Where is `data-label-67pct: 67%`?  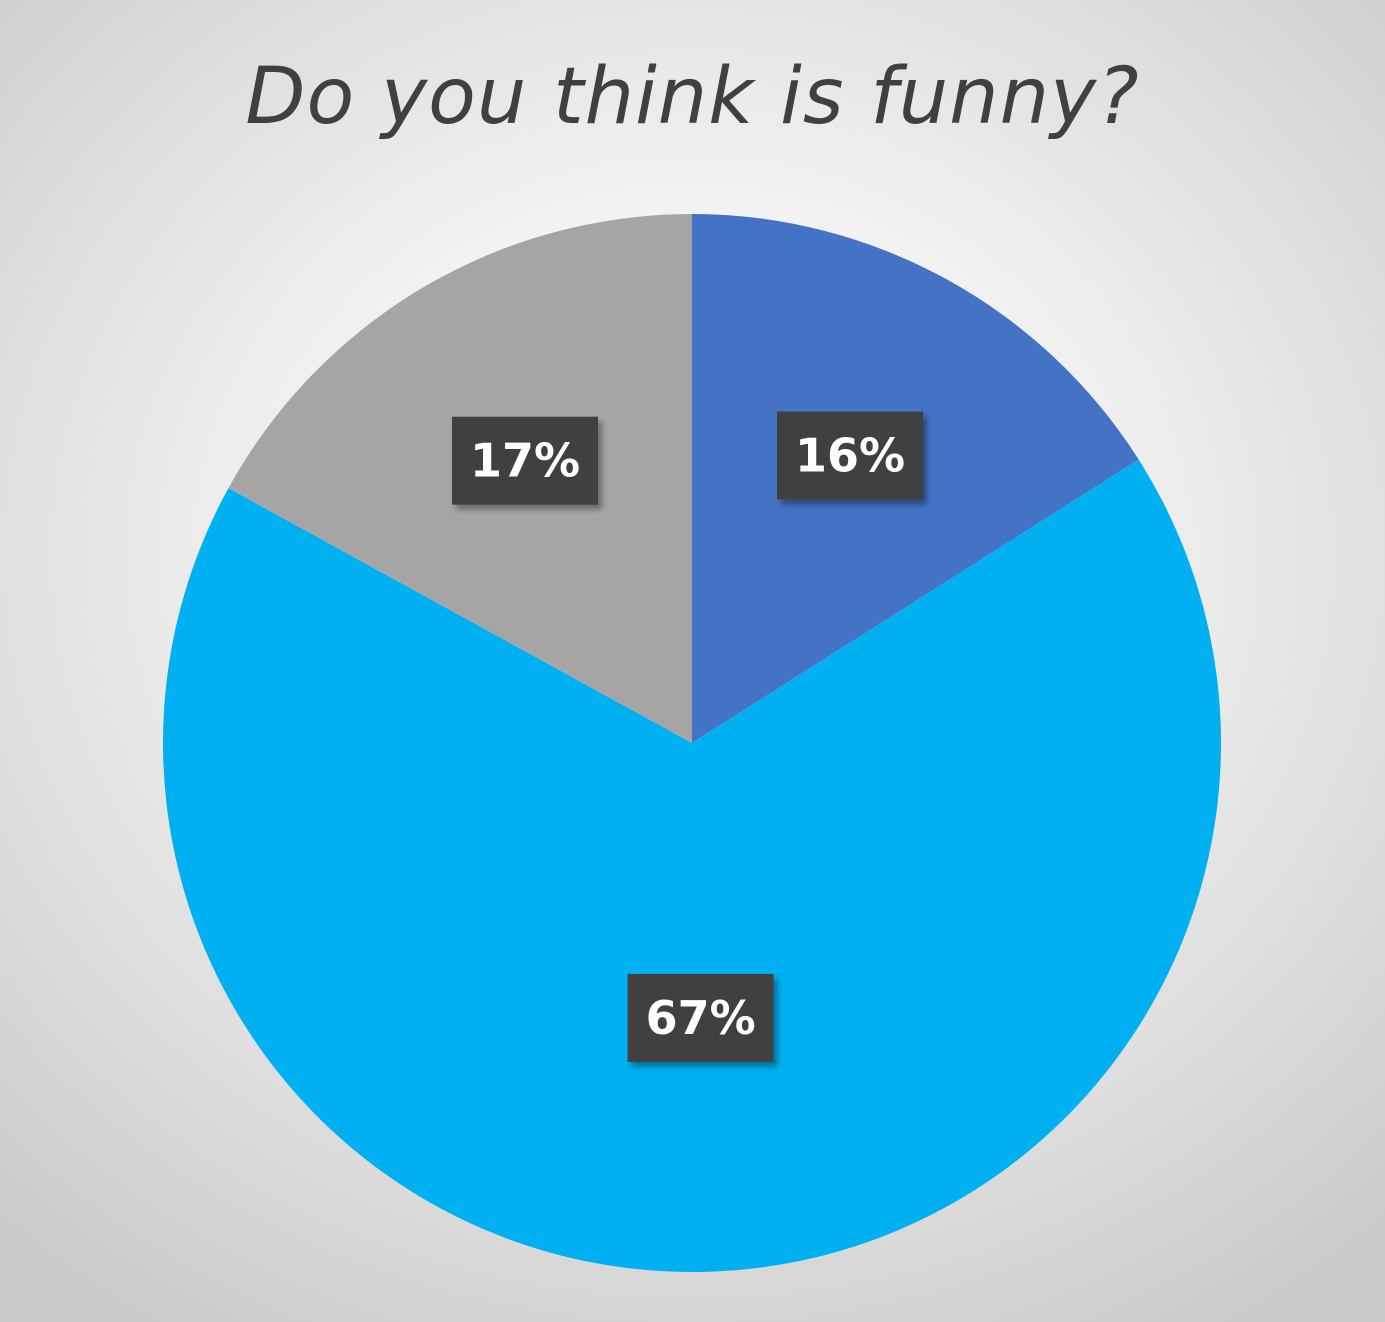
data-label-67pct: 67% is located at coordinates (700, 1017).